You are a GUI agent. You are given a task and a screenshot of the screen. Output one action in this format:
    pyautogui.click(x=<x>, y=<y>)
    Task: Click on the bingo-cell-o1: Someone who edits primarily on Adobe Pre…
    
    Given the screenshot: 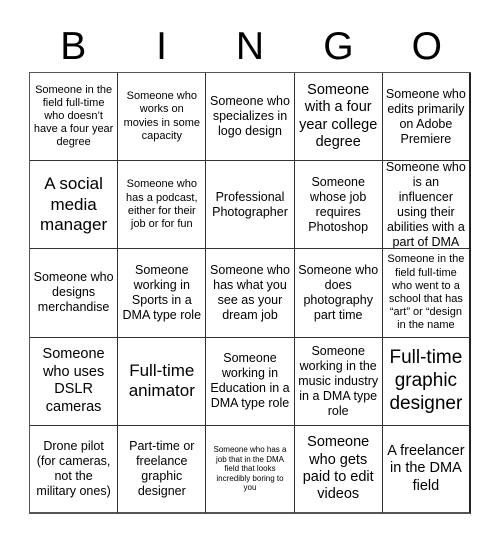 What is the action you would take?
    pyautogui.click(x=426, y=117)
    